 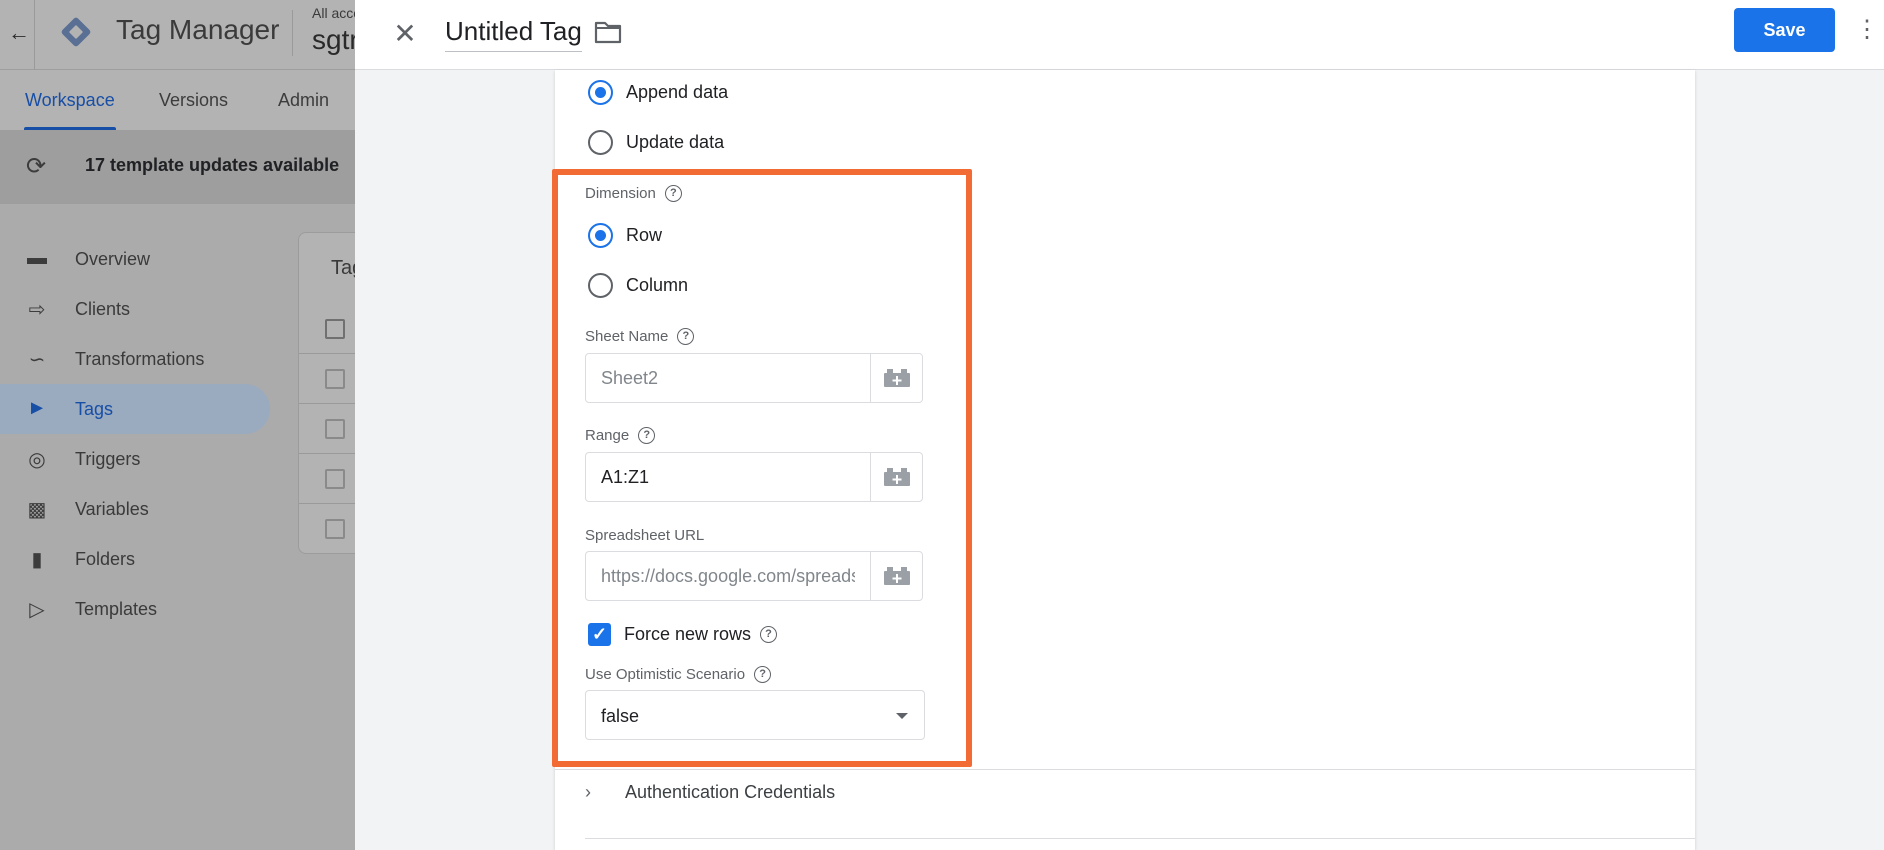 I want to click on dropdown-arrow-icon, so click(x=902, y=716).